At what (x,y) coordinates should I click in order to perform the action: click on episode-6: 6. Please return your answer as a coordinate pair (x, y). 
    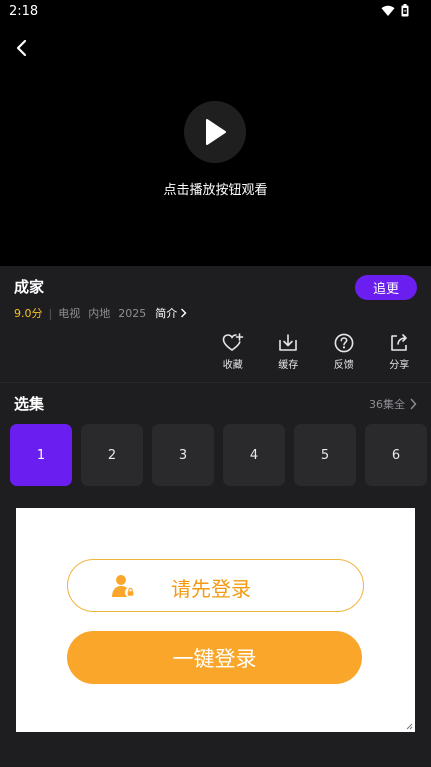
    Looking at the image, I should click on (396, 455).